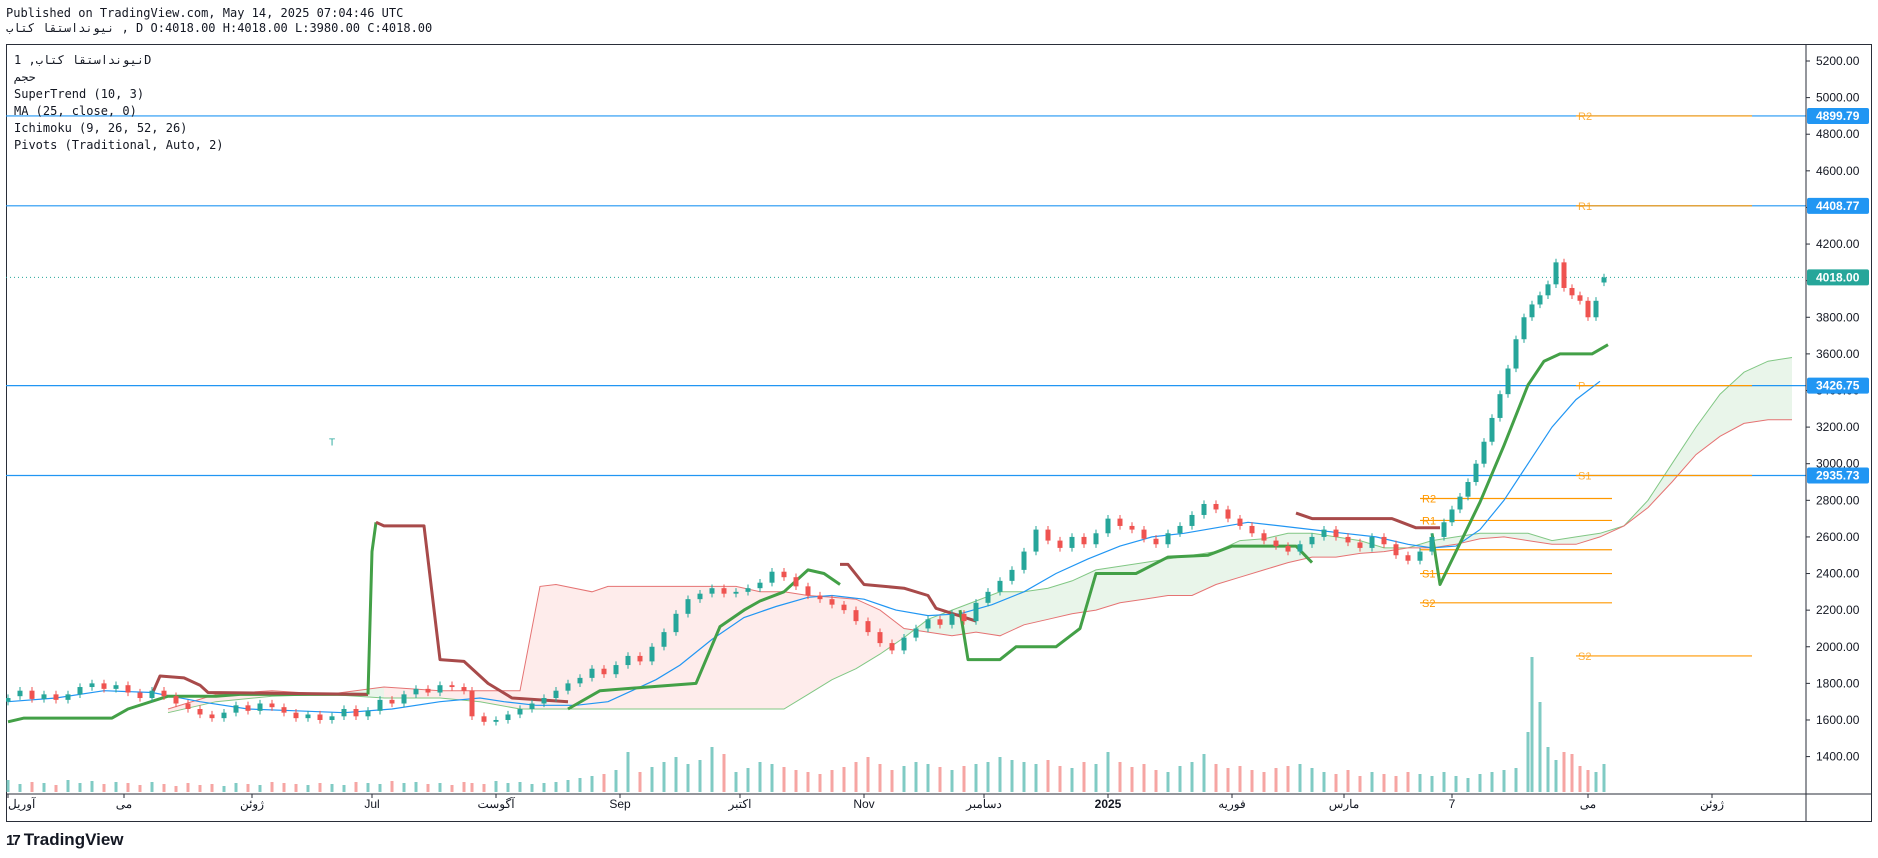 Image resolution: width=1878 pixels, height=858 pixels. Describe the element at coordinates (863, 804) in the screenshot. I see `time-tick-label: Nov` at that location.